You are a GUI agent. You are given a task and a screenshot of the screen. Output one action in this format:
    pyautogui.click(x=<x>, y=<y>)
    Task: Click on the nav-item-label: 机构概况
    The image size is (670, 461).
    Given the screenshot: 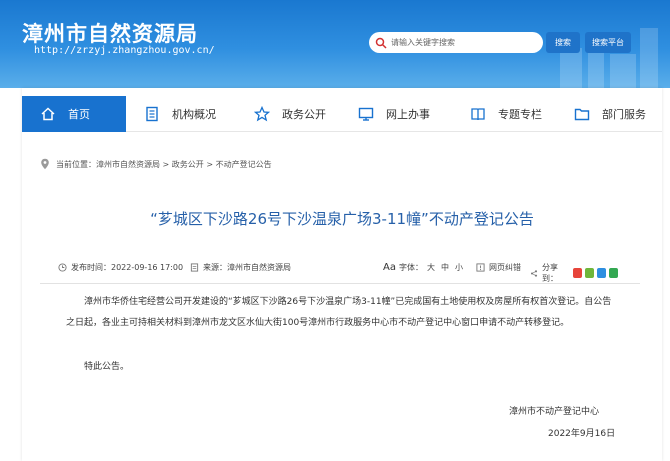 What is the action you would take?
    pyautogui.click(x=194, y=114)
    